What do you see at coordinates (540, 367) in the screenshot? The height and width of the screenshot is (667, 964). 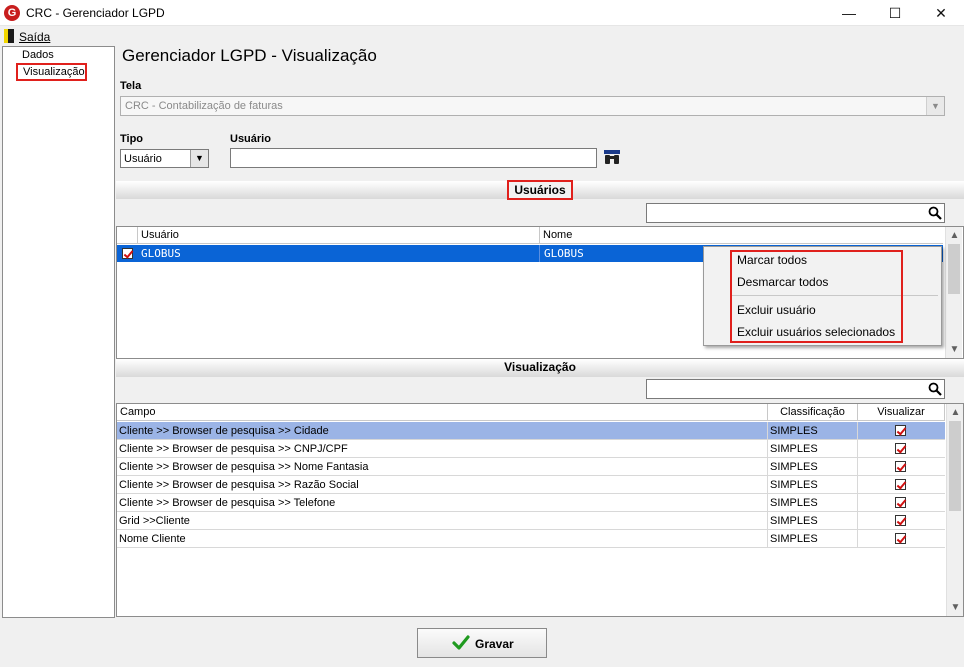 I see `visualizacao-section-title: Visualização` at bounding box center [540, 367].